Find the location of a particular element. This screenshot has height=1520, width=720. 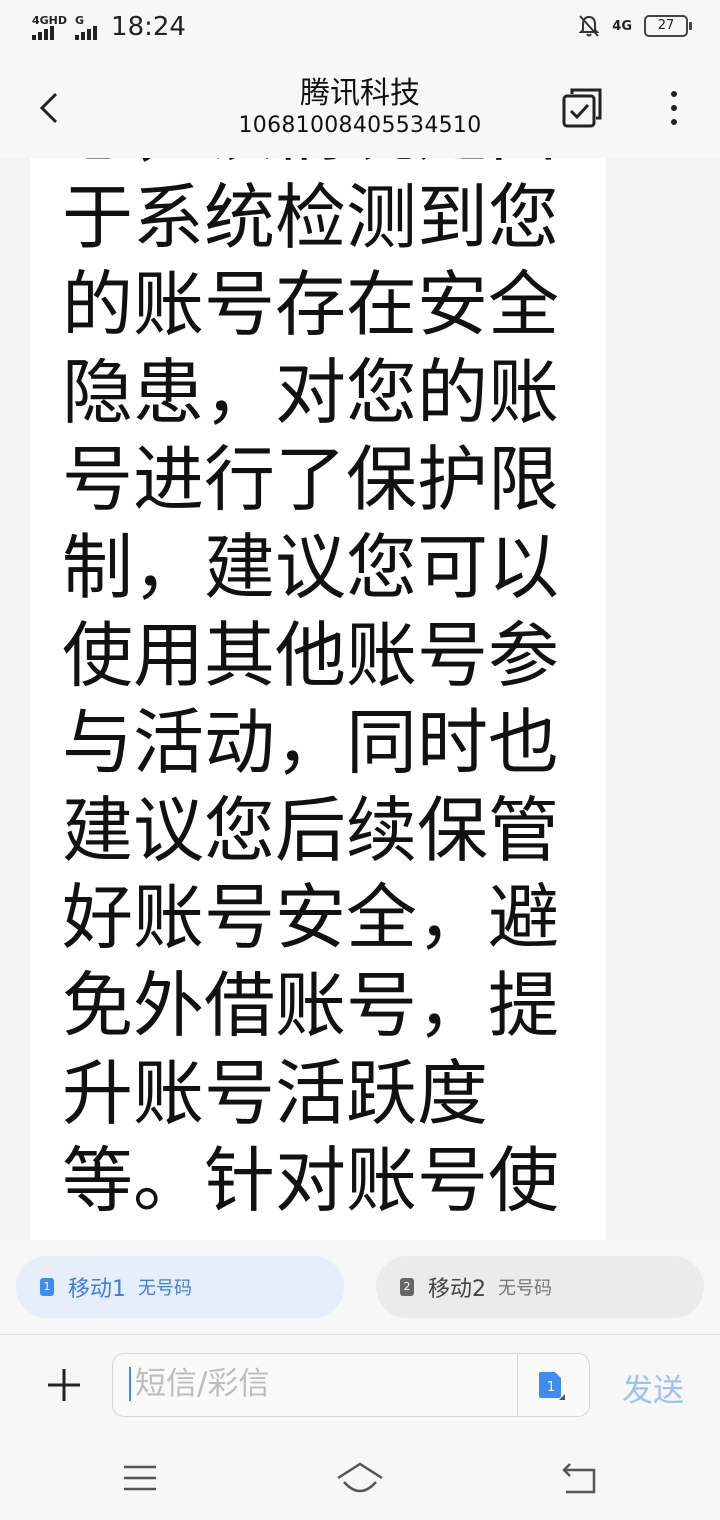

status-bar: 4GHD G 18:24 4G 27 is located at coordinates (360, 29).